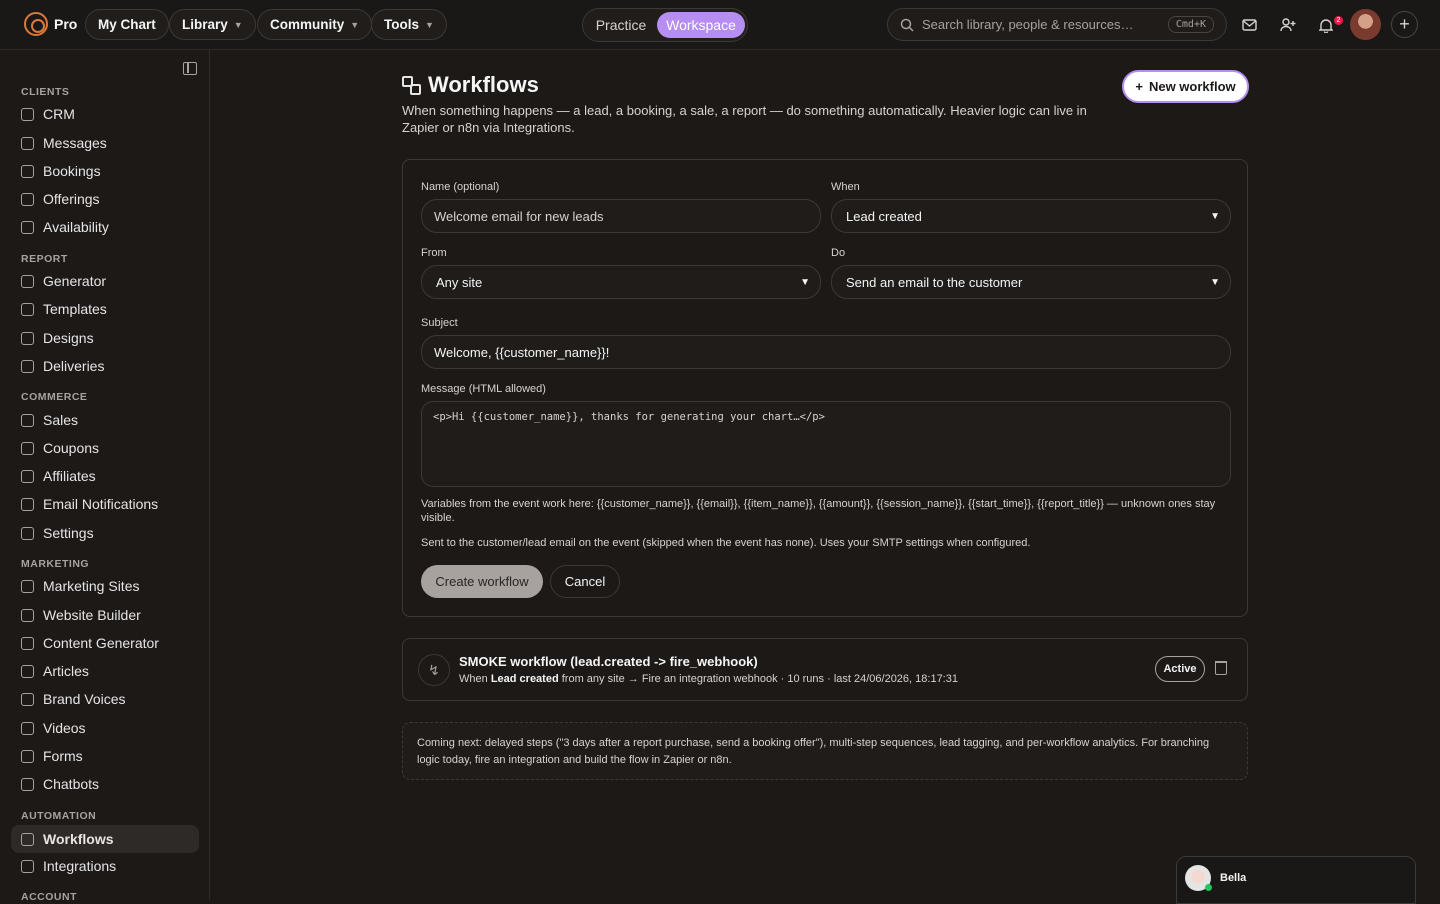 The image size is (1440, 904). What do you see at coordinates (1249, 25) in the screenshot?
I see `mail-icon` at bounding box center [1249, 25].